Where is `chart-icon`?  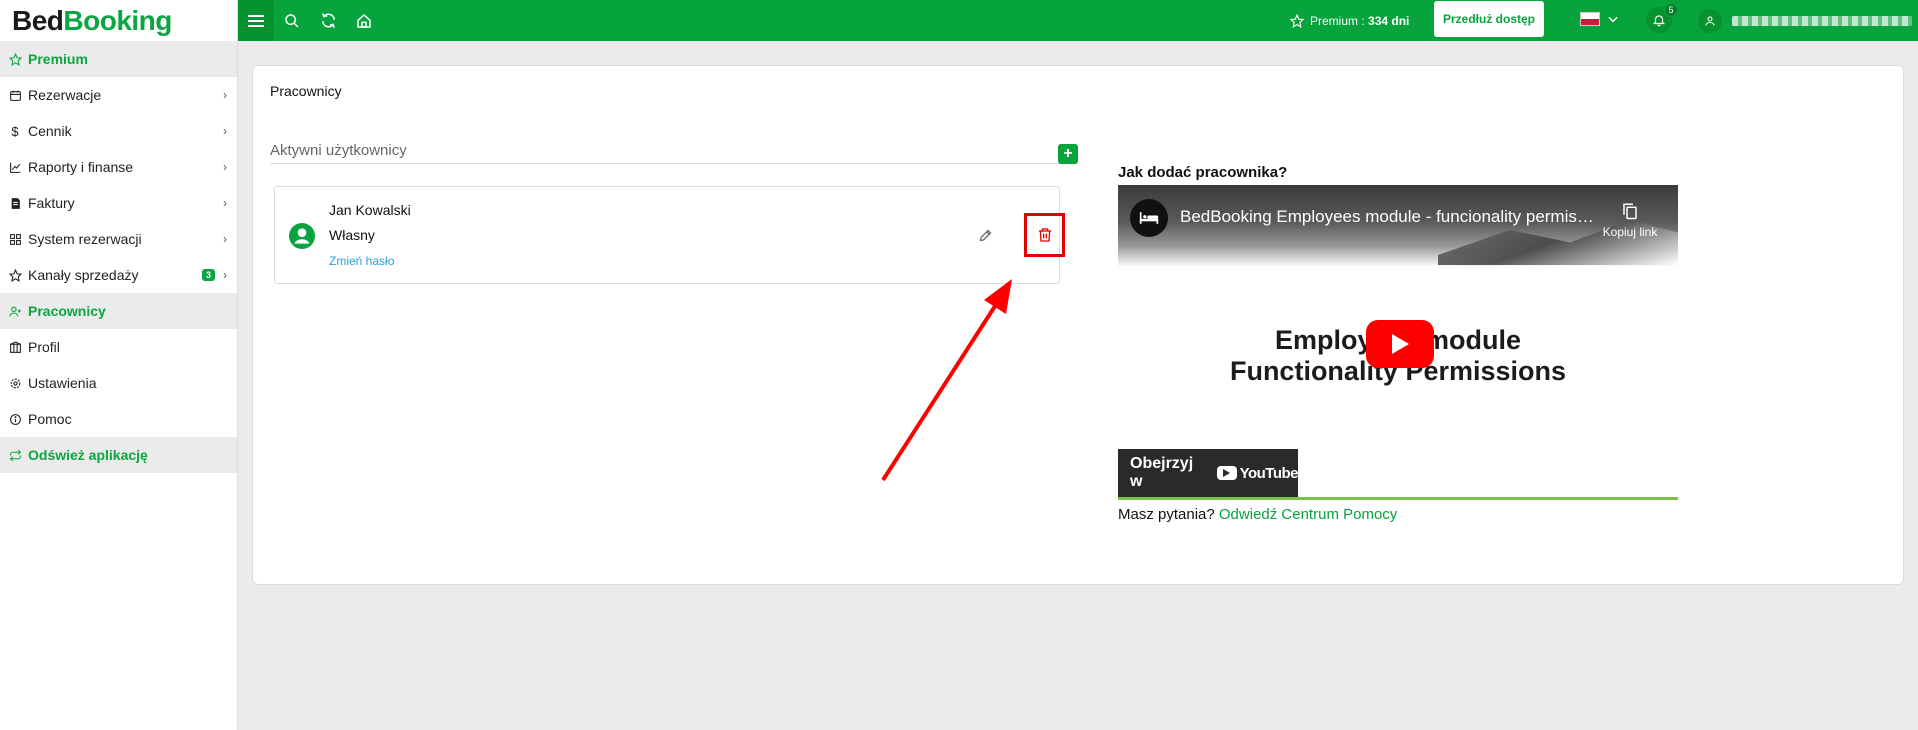
chart-icon is located at coordinates (15, 167).